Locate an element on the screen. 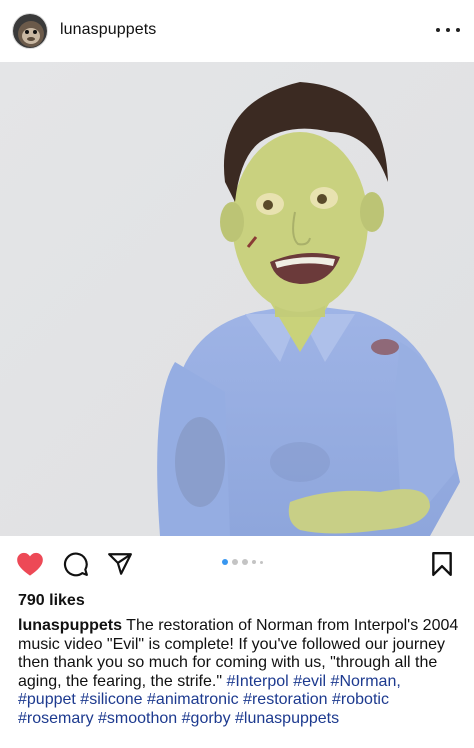  hashtag-link: #lunaspuppets is located at coordinates (287, 718).